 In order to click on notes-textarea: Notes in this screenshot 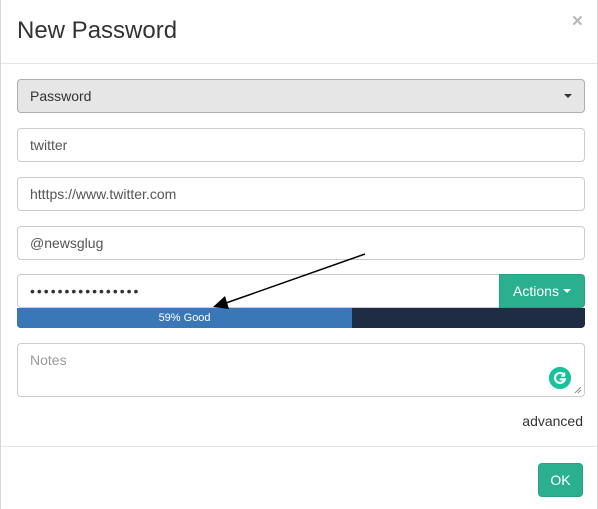, I will do `click(301, 370)`.